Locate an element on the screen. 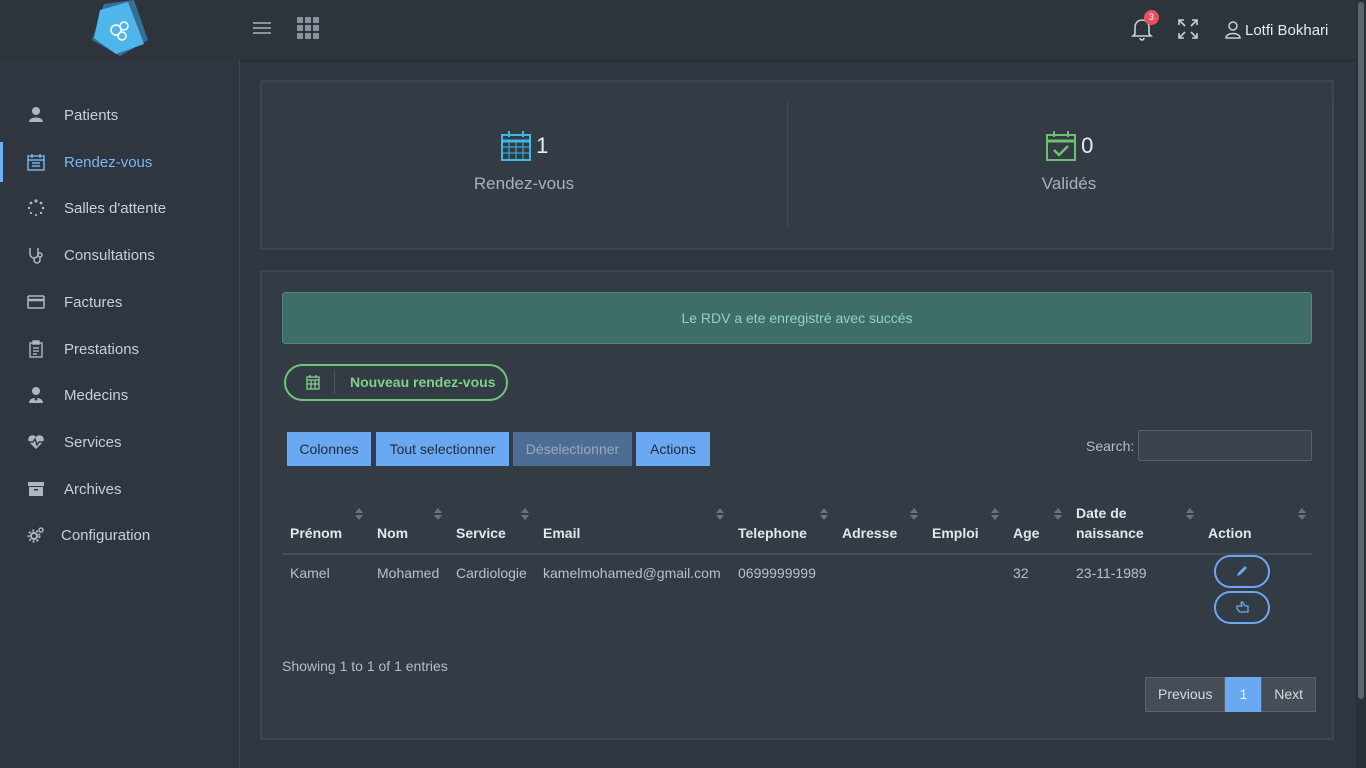 Image resolution: width=1366 pixels, height=768 pixels. cell-emploi is located at coordinates (964, 599).